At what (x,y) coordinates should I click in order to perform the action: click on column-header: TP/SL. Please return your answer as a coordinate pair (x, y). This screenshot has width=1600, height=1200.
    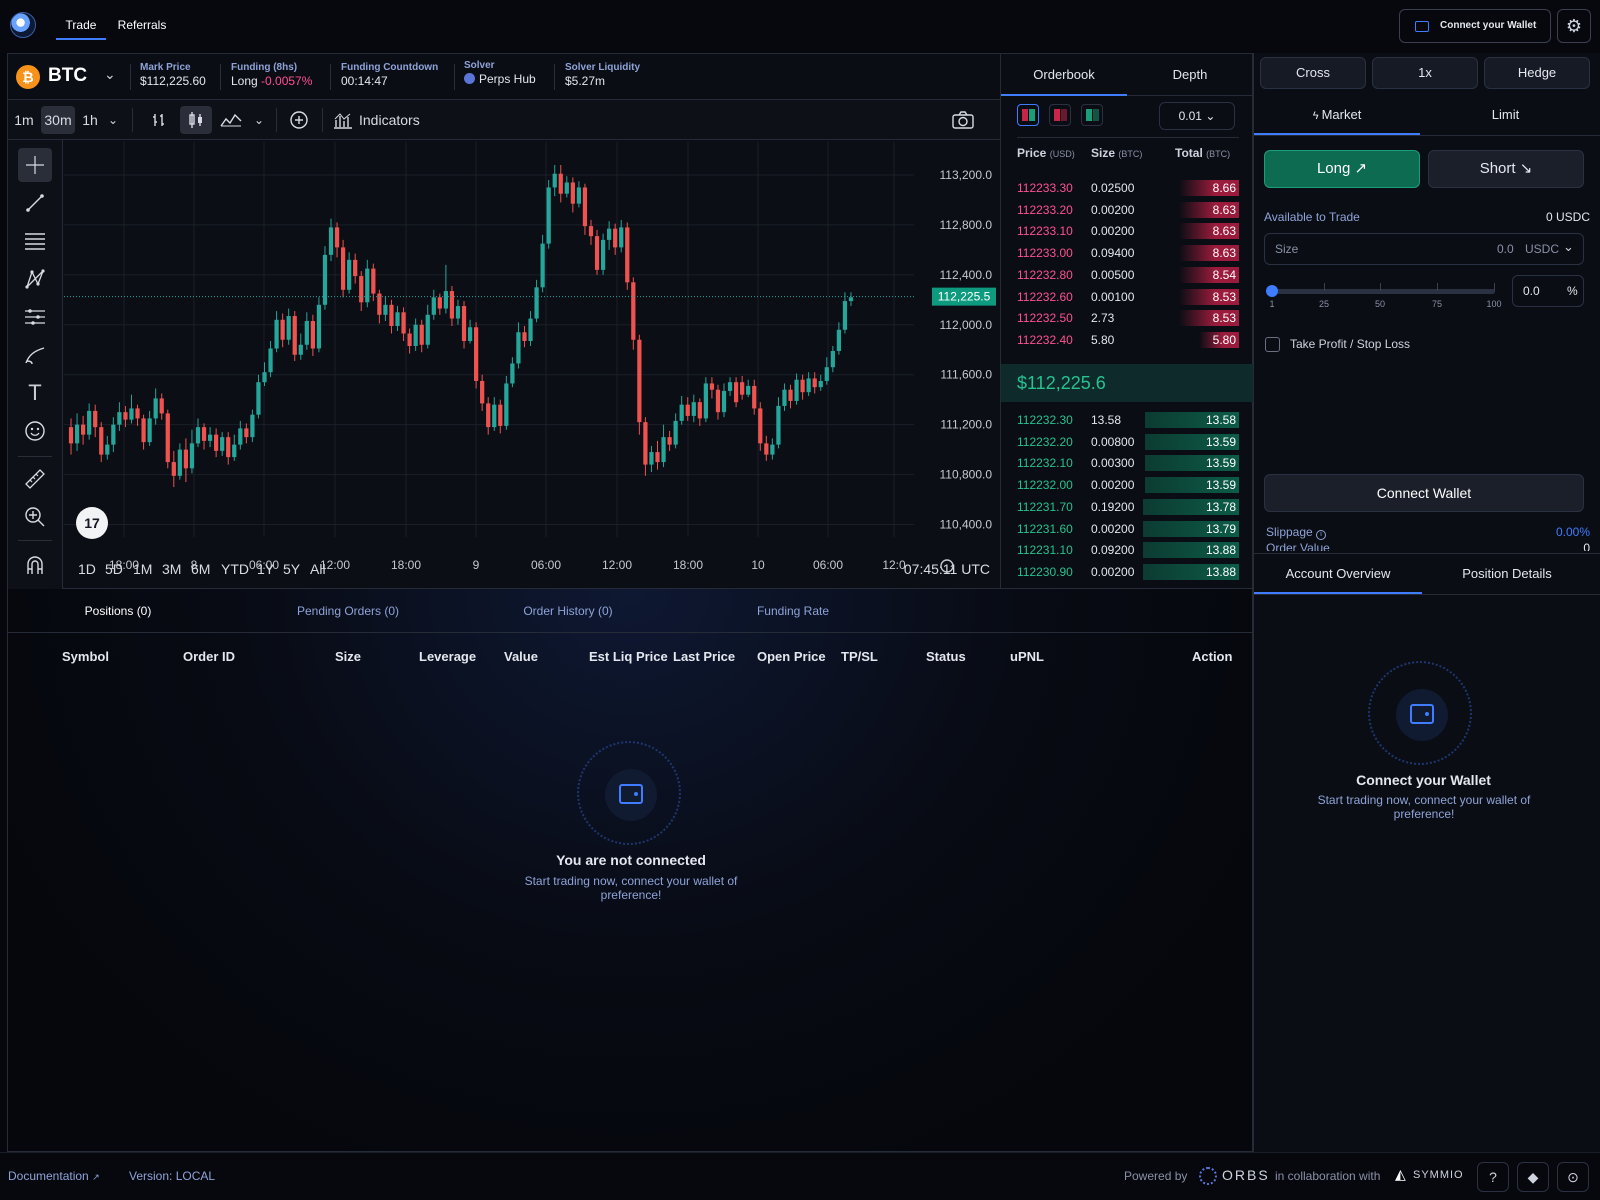
    Looking at the image, I should click on (859, 656).